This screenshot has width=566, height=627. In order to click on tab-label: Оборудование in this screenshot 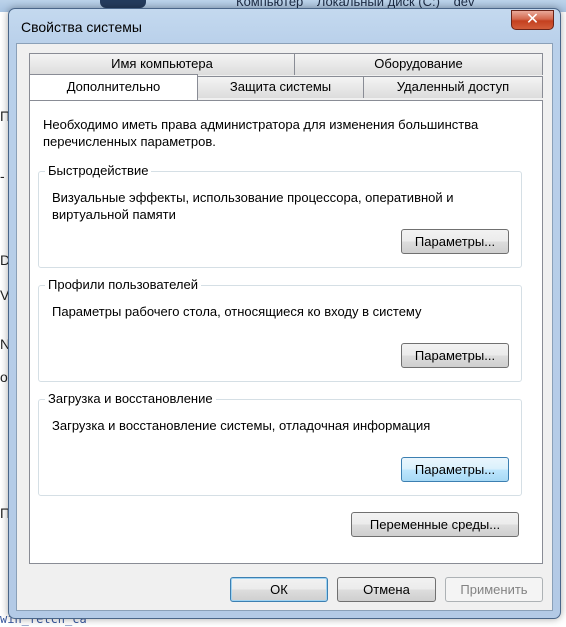, I will do `click(418, 63)`.